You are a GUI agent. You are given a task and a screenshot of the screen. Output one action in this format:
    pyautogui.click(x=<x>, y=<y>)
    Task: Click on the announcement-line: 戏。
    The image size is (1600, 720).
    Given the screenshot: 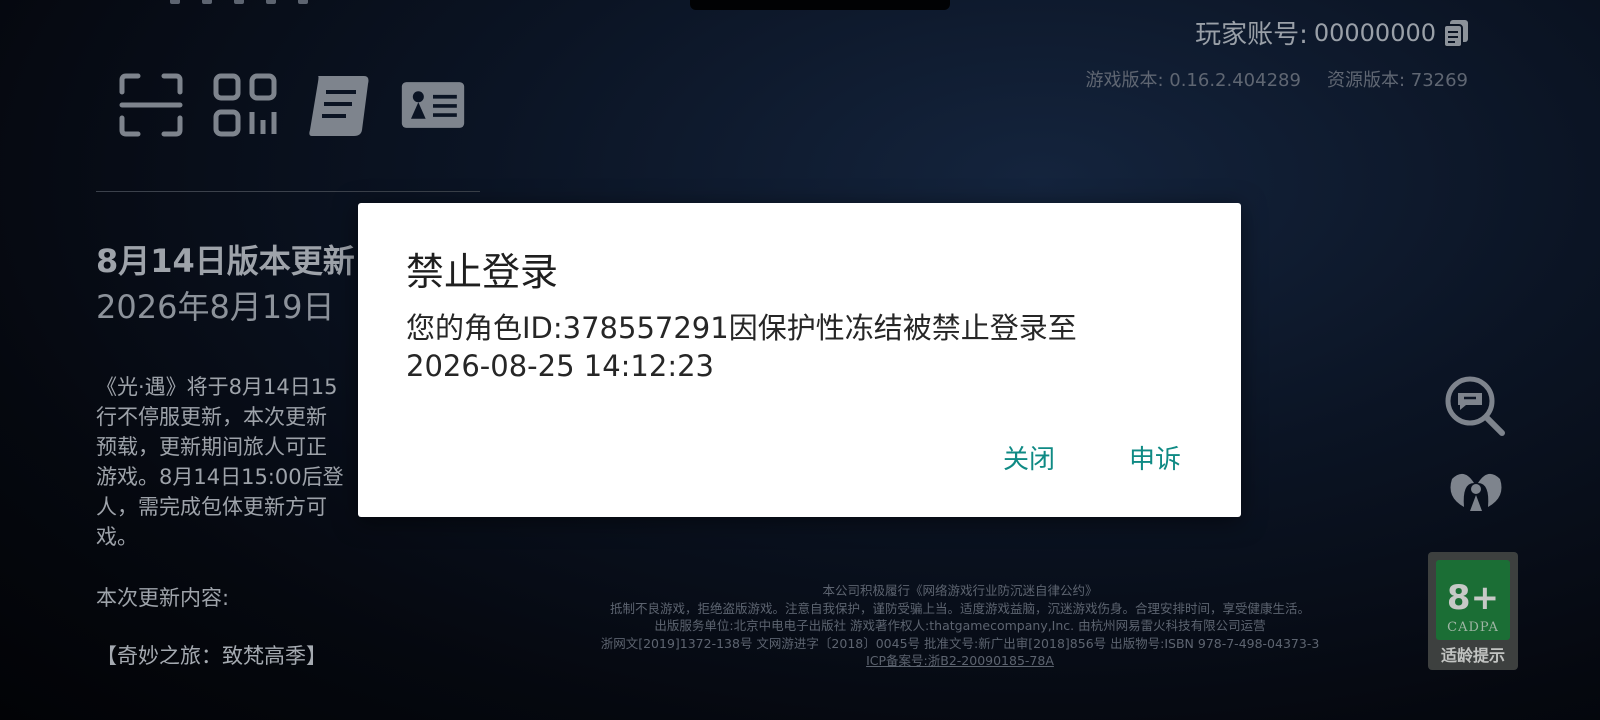 What is the action you would take?
    pyautogui.click(x=117, y=537)
    